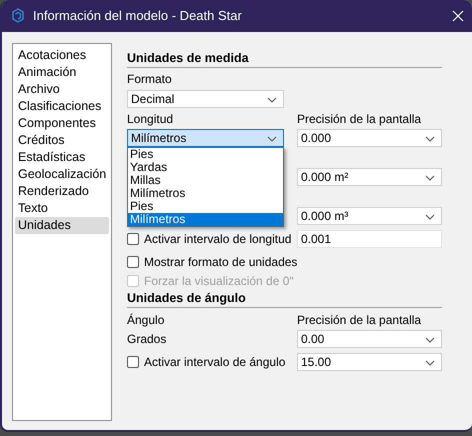 This screenshot has height=436, width=472. I want to click on dropdown-option: Yardas, so click(205, 167).